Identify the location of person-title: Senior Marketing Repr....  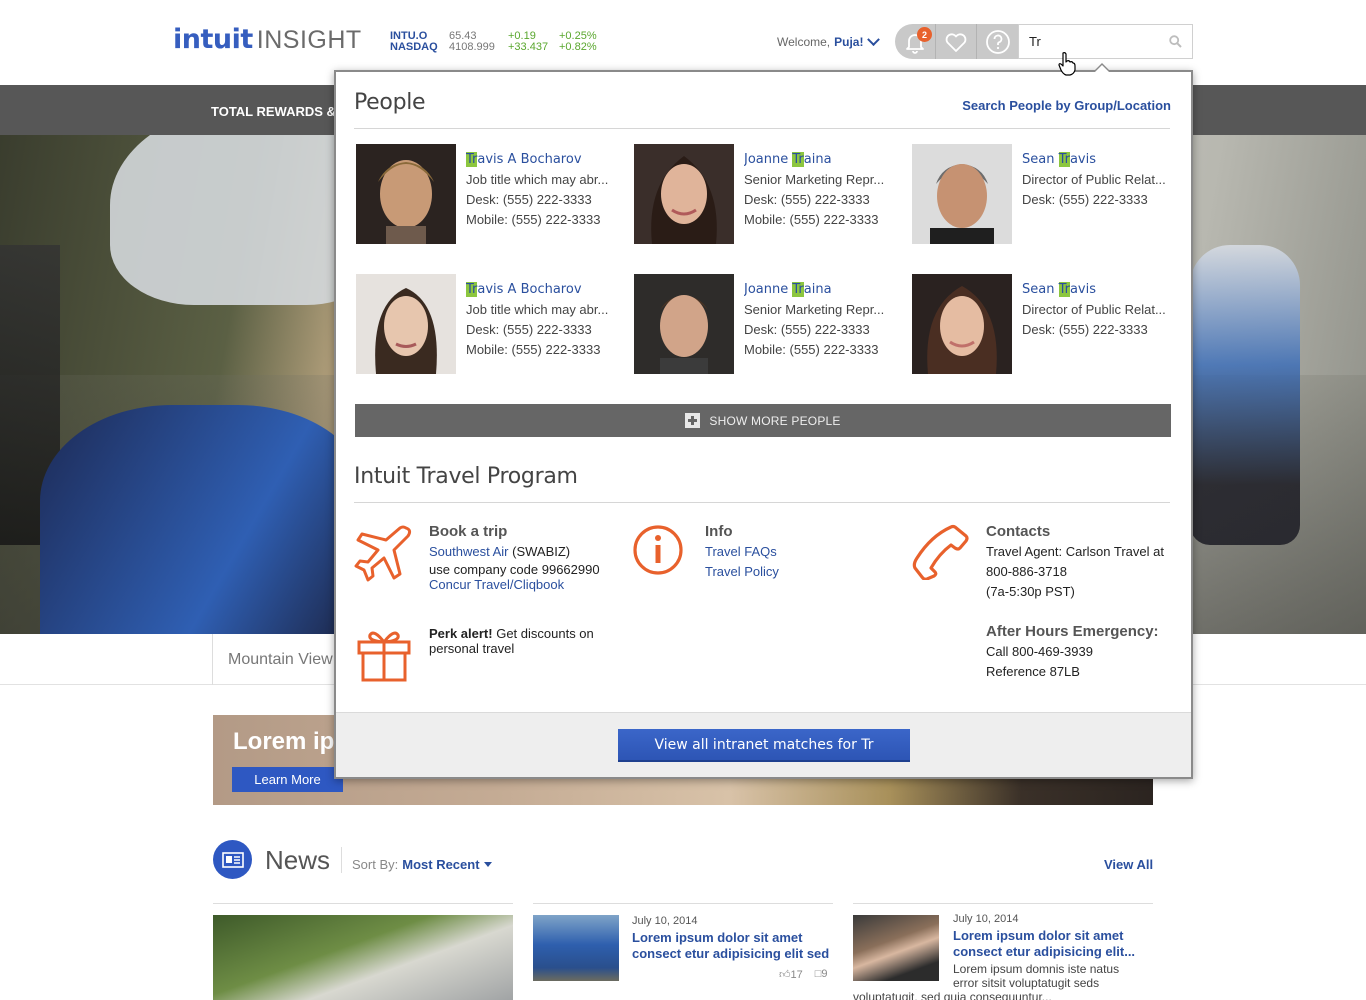
(814, 309).